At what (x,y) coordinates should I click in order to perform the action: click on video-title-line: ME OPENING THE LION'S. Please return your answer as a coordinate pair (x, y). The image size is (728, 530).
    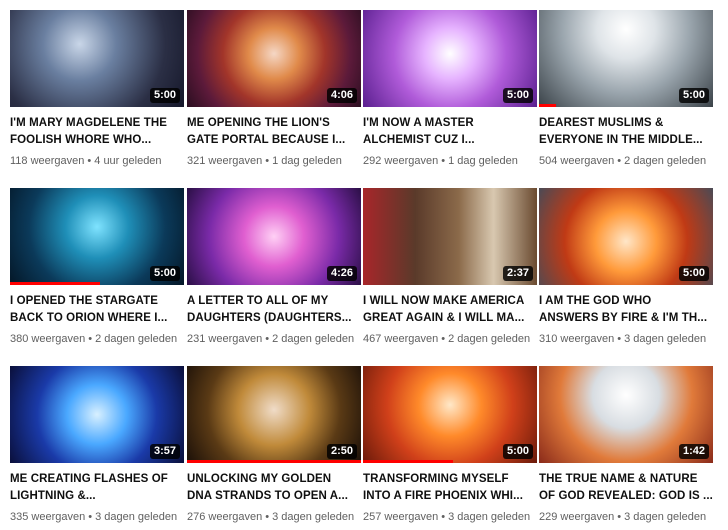
    Looking at the image, I should click on (258, 123).